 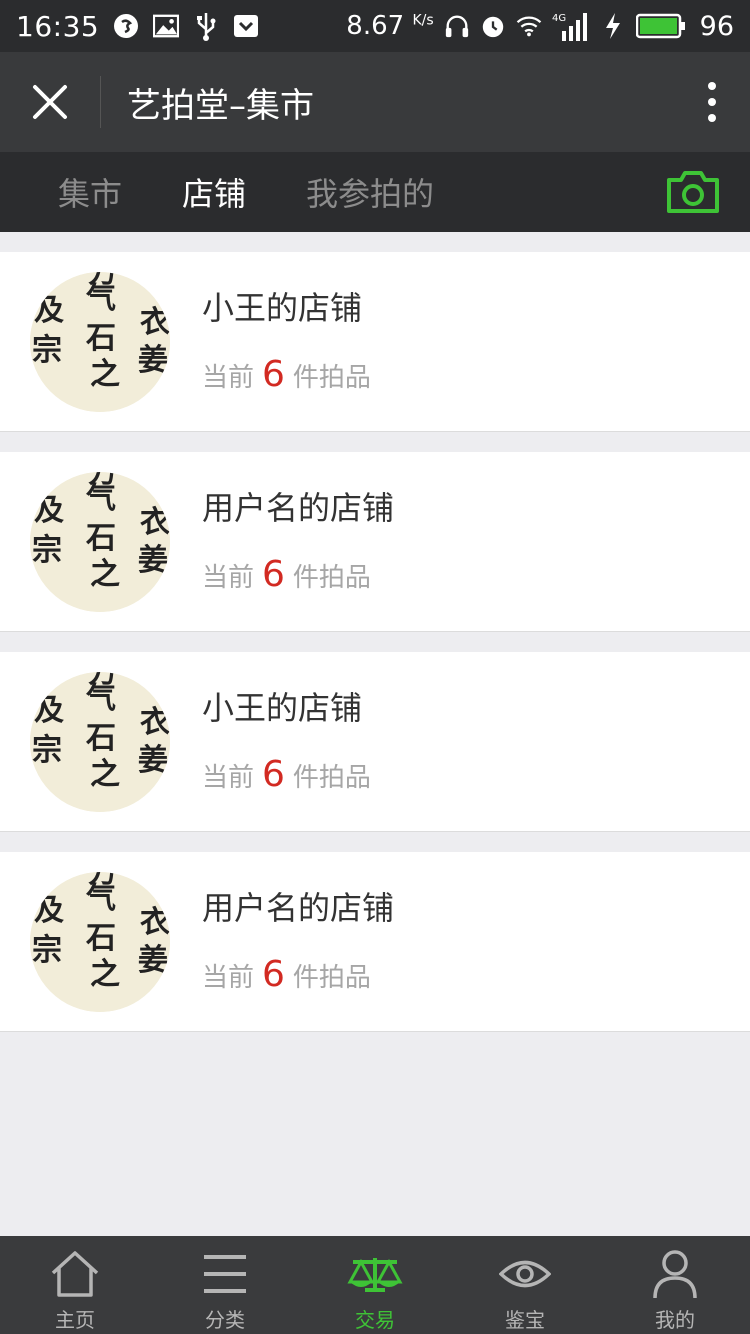 I want to click on camera-button, so click(x=693, y=192).